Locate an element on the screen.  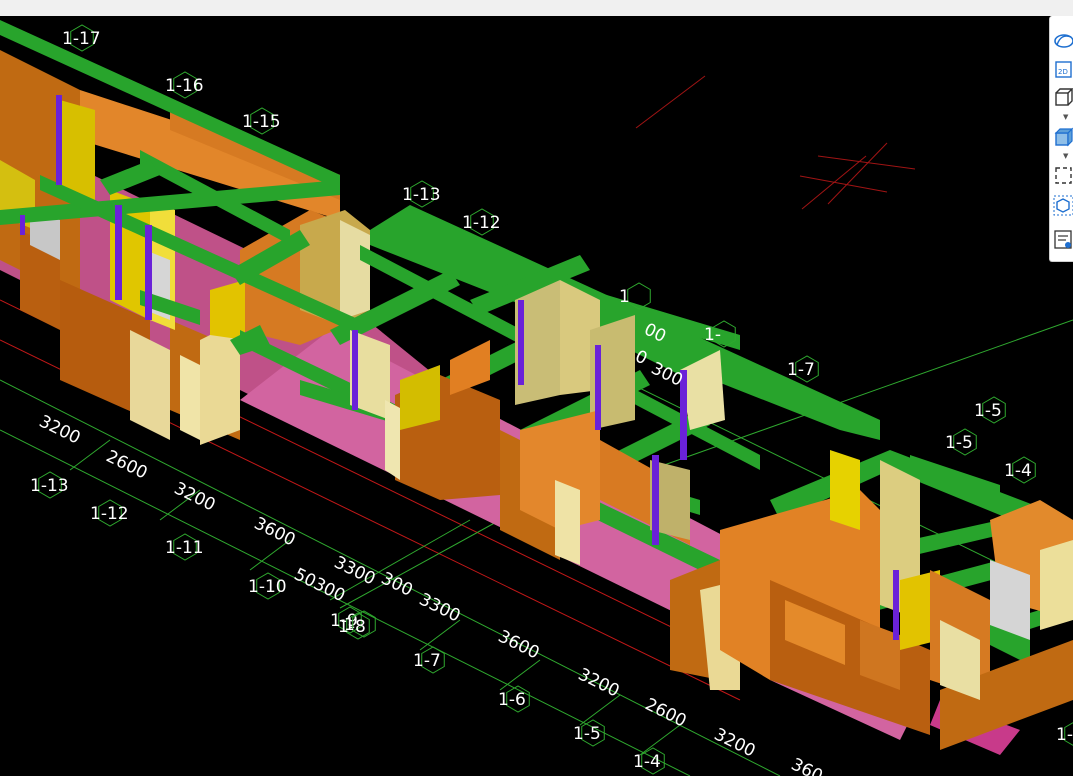
svg-text: 2D is located at coordinates (1063, 72).